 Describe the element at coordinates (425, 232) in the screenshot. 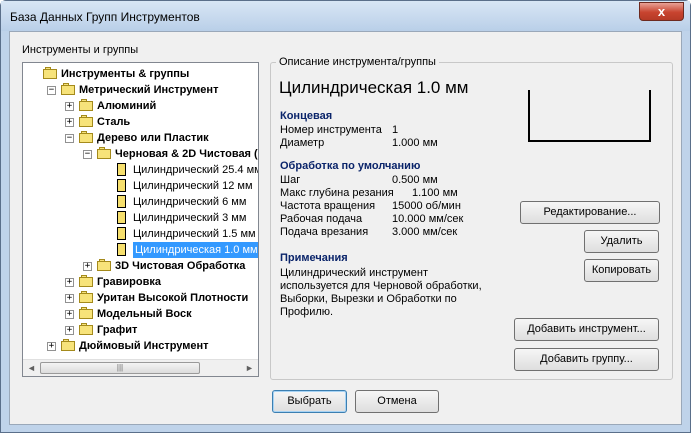

I see `plunge-rate-value: 3.000 мм/сек` at that location.